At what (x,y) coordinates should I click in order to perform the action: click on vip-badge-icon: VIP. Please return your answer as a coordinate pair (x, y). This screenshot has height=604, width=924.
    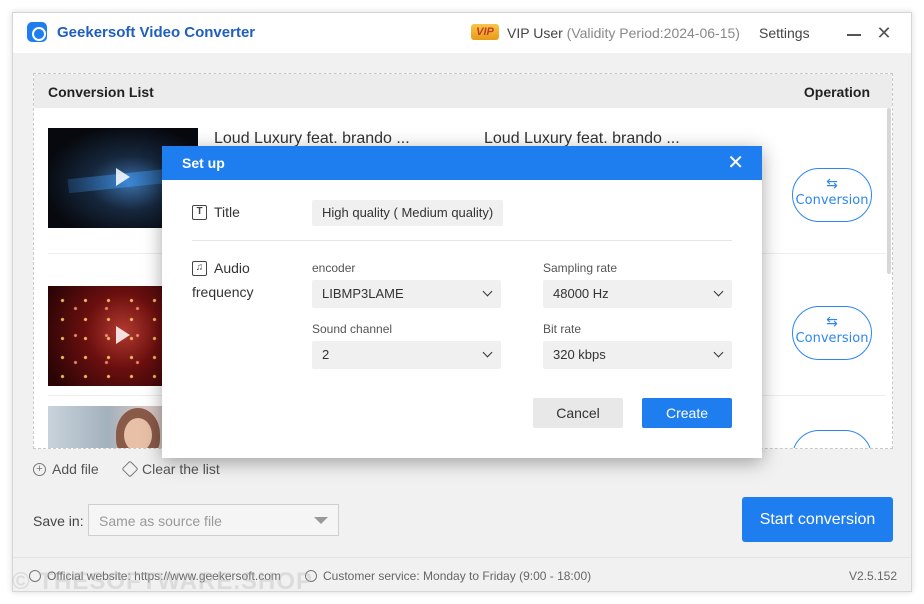
    Looking at the image, I should click on (485, 32).